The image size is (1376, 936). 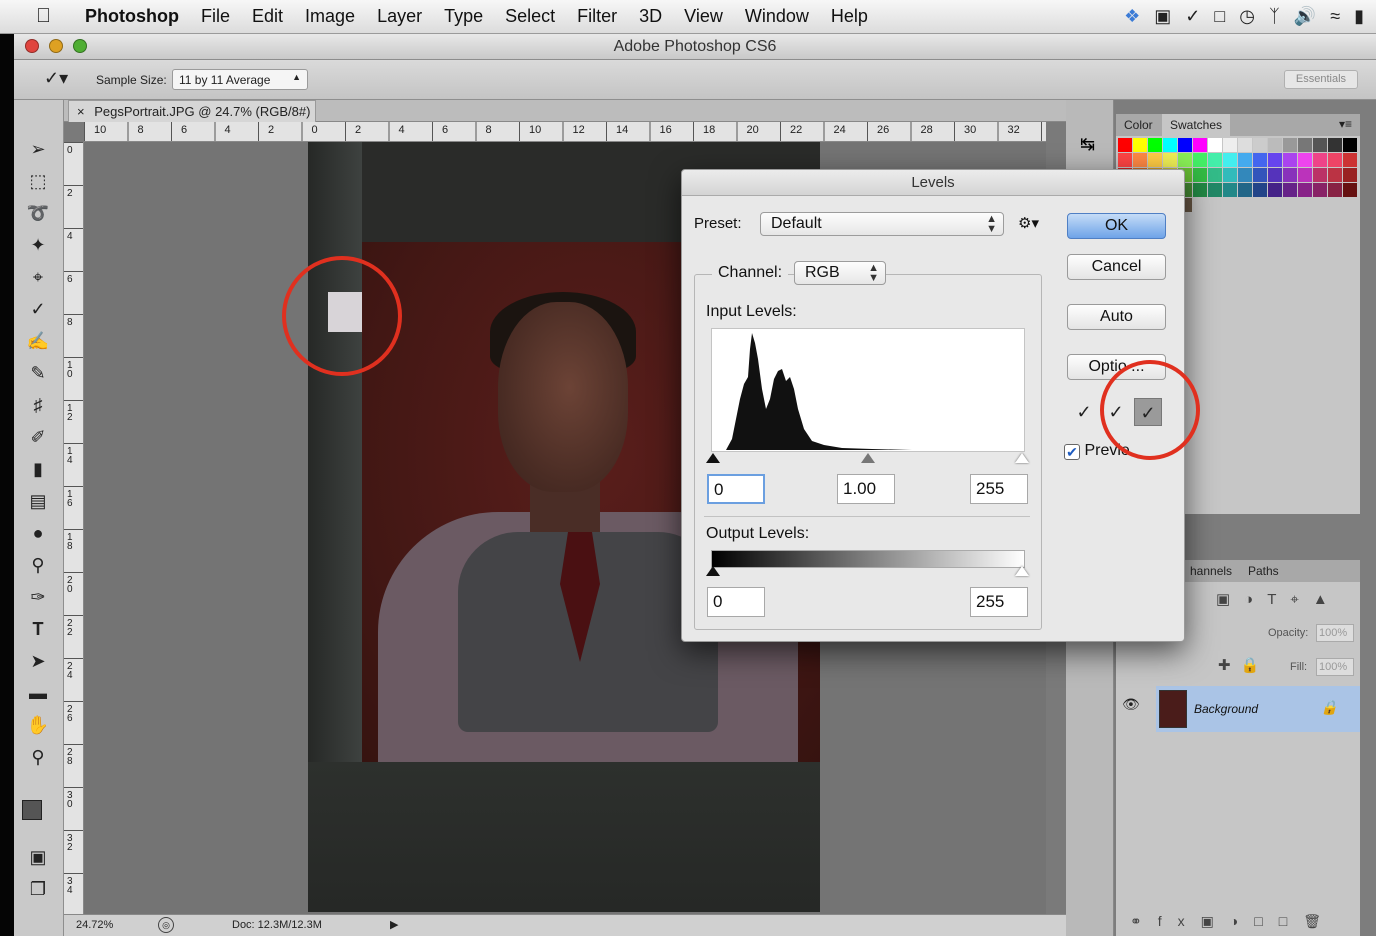 What do you see at coordinates (38, 181) in the screenshot?
I see `marquee-tool-icon: ⬚` at bounding box center [38, 181].